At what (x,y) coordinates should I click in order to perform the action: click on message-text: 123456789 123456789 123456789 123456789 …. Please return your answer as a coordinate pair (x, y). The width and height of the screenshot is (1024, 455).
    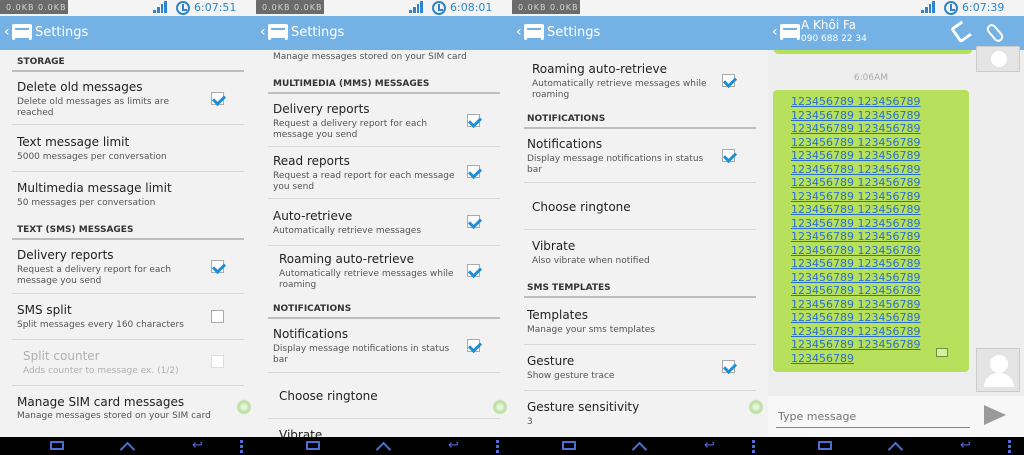
    Looking at the image, I should click on (876, 230).